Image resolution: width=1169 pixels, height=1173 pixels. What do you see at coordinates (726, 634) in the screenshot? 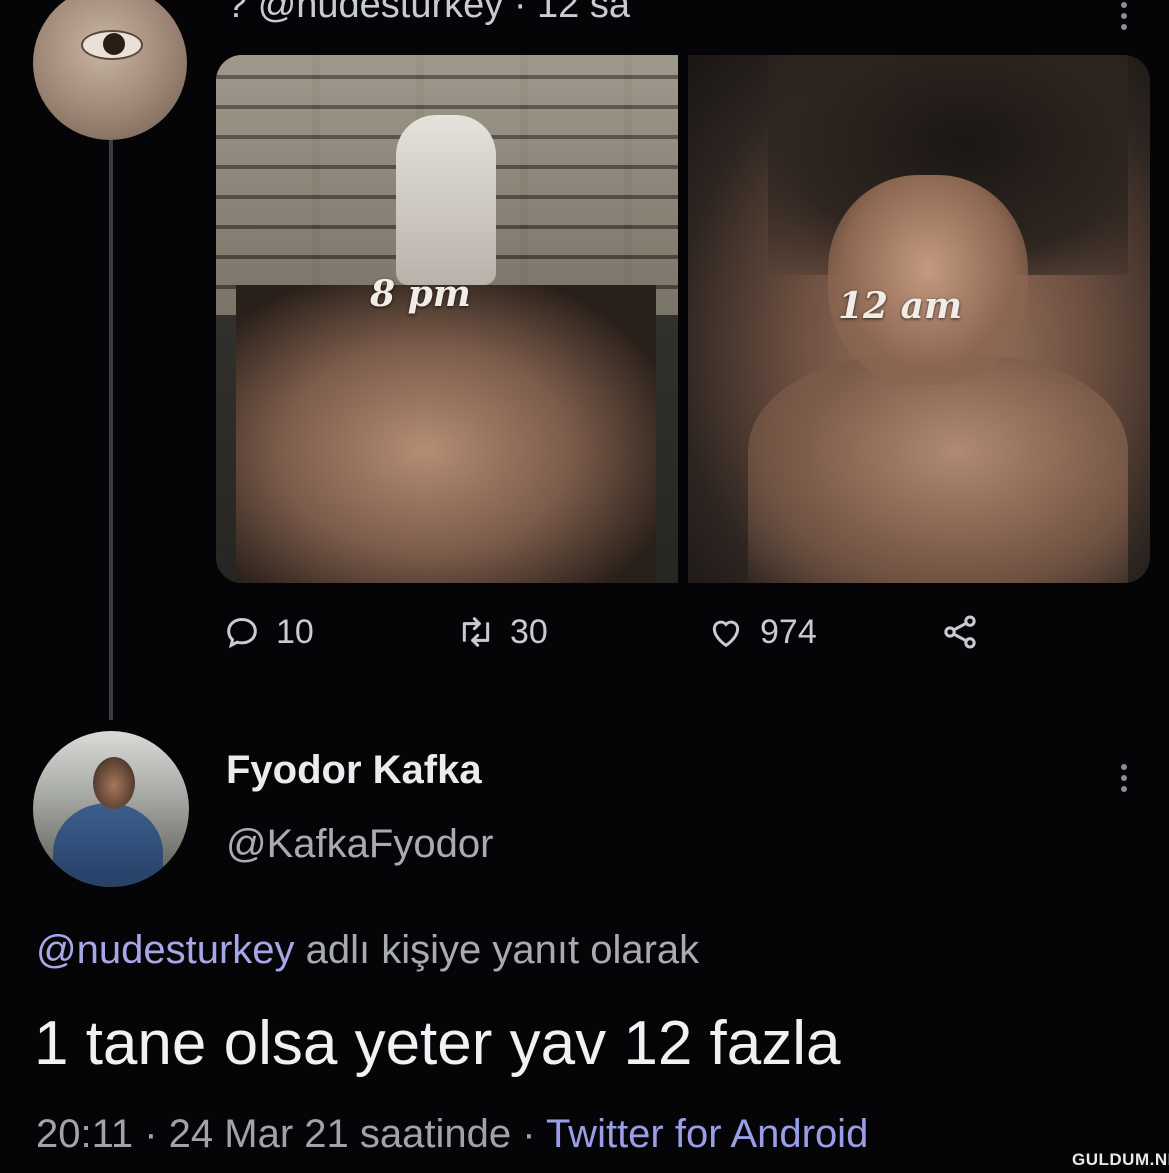
I see `like-icon` at bounding box center [726, 634].